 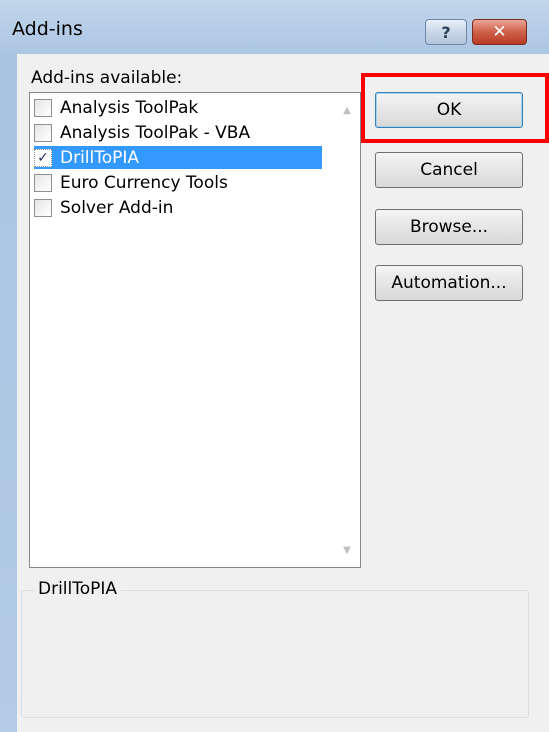 What do you see at coordinates (43, 132) in the screenshot?
I see `checkbox-analysis-toolpak-vba` at bounding box center [43, 132].